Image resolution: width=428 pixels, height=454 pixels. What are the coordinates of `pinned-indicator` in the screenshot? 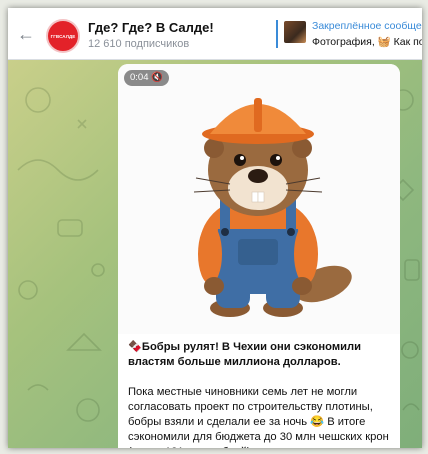 It's located at (277, 34).